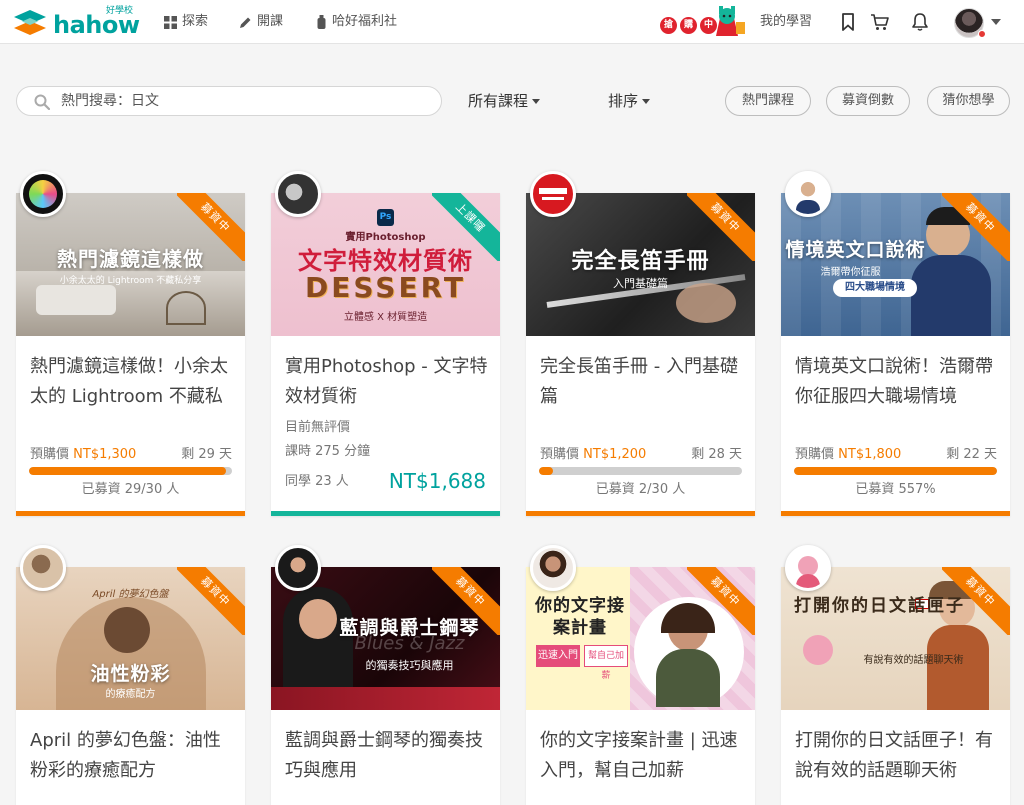 The image size is (1024, 805). Describe the element at coordinates (512, 22) in the screenshot. I see `top-navbar: hahow 好學校 探索 開課 哈好福利社 搶 購 中 我的學習` at that location.